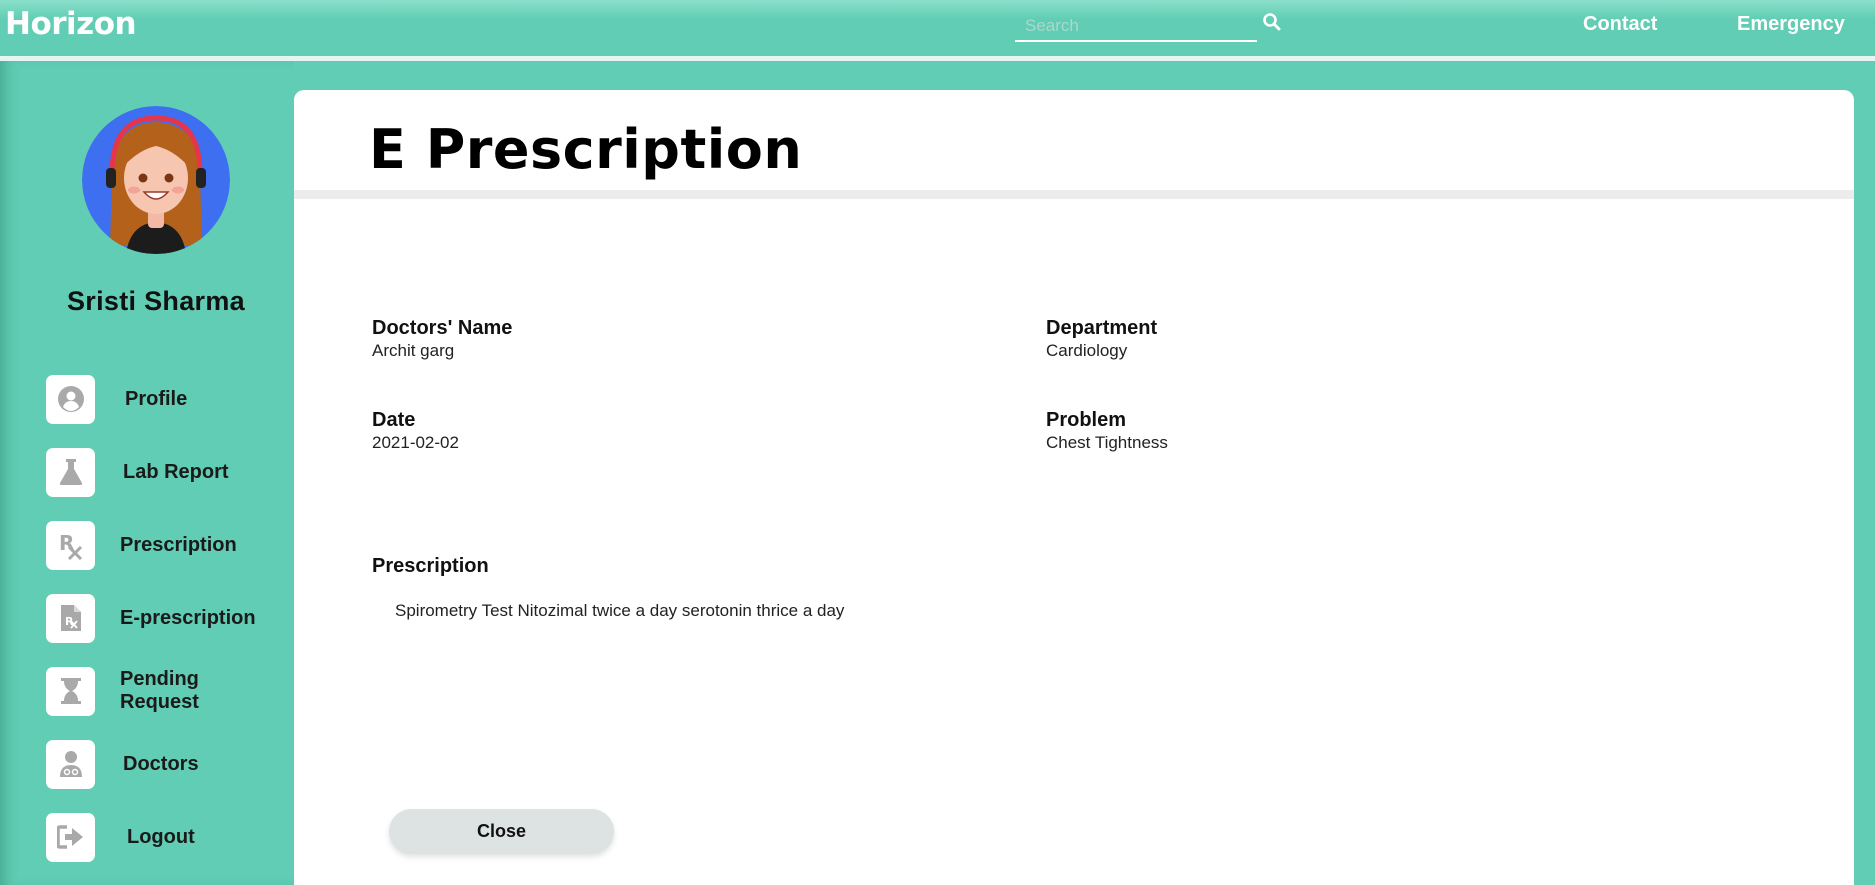 The width and height of the screenshot is (1875, 885). I want to click on date-value: 2021-02-02, so click(415, 442).